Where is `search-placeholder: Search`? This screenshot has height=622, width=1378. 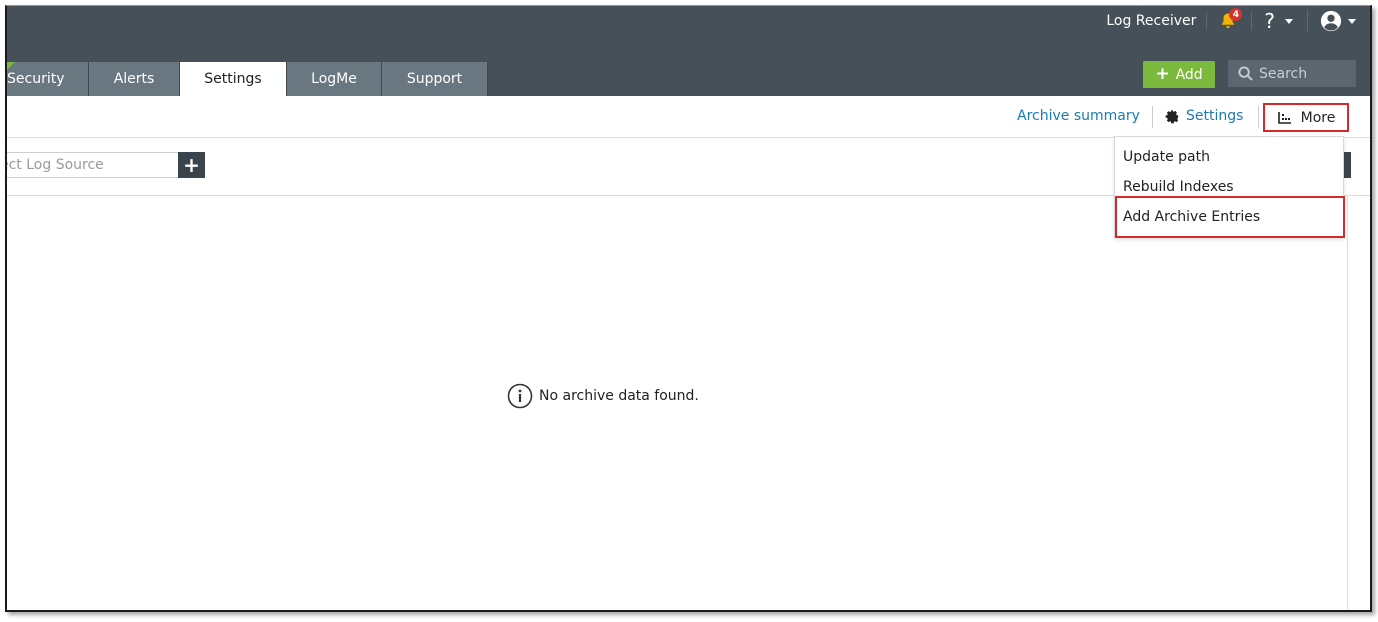 search-placeholder: Search is located at coordinates (1283, 73).